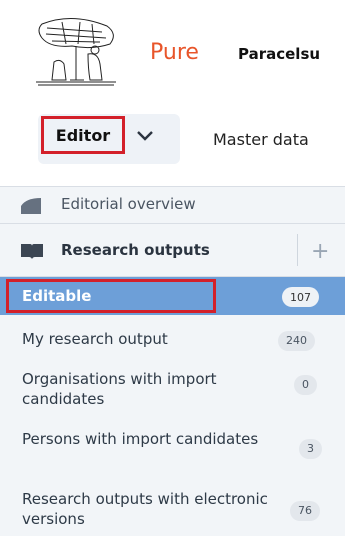 The height and width of the screenshot is (537, 345). Describe the element at coordinates (83, 135) in the screenshot. I see `editor-label: Editor` at that location.